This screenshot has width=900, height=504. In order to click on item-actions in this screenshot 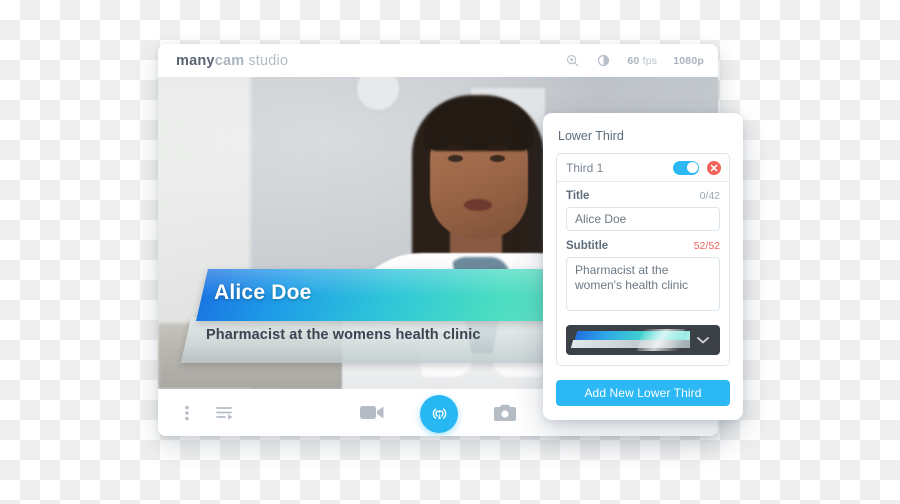, I will do `click(697, 167)`.